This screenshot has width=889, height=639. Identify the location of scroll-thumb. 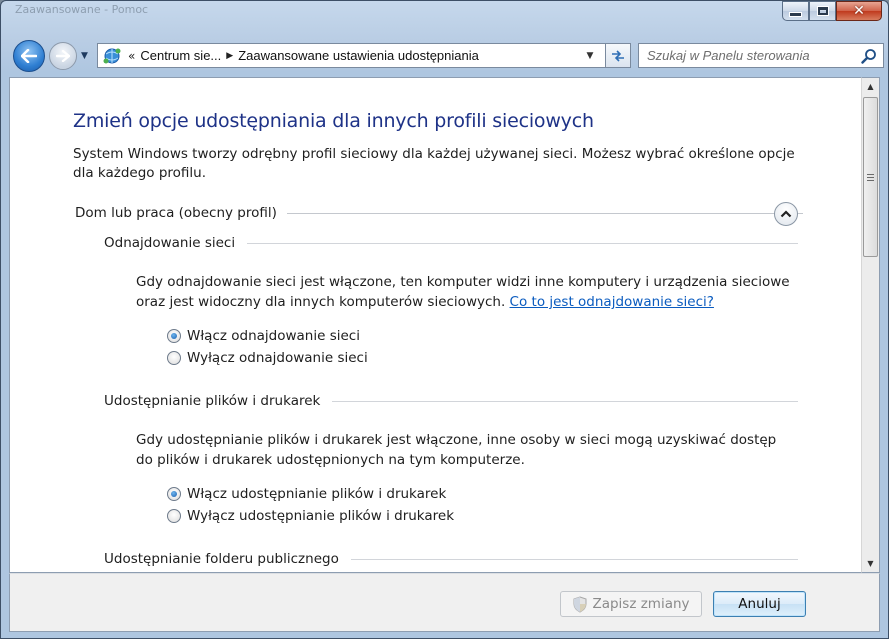
(870, 177).